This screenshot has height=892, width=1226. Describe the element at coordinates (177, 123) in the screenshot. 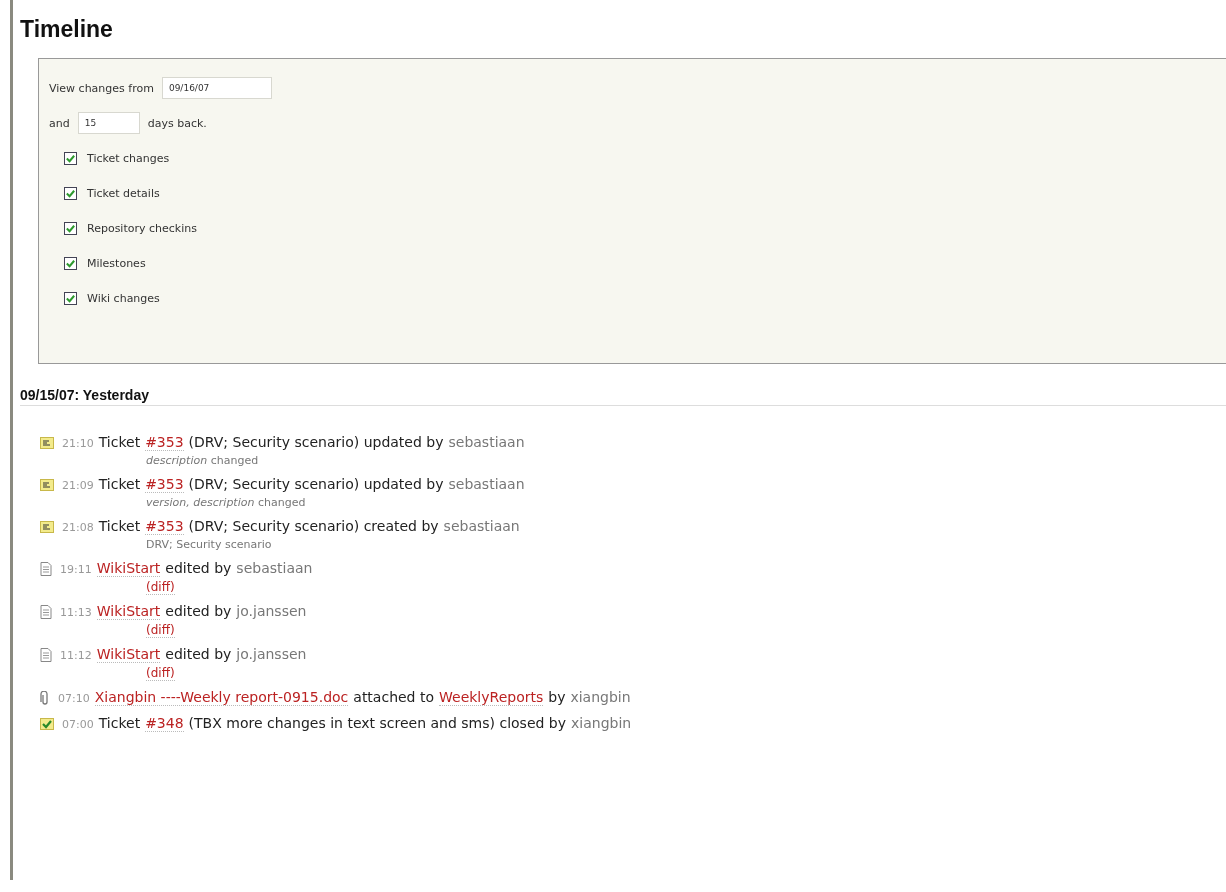

I see `days-label: days back.` at that location.